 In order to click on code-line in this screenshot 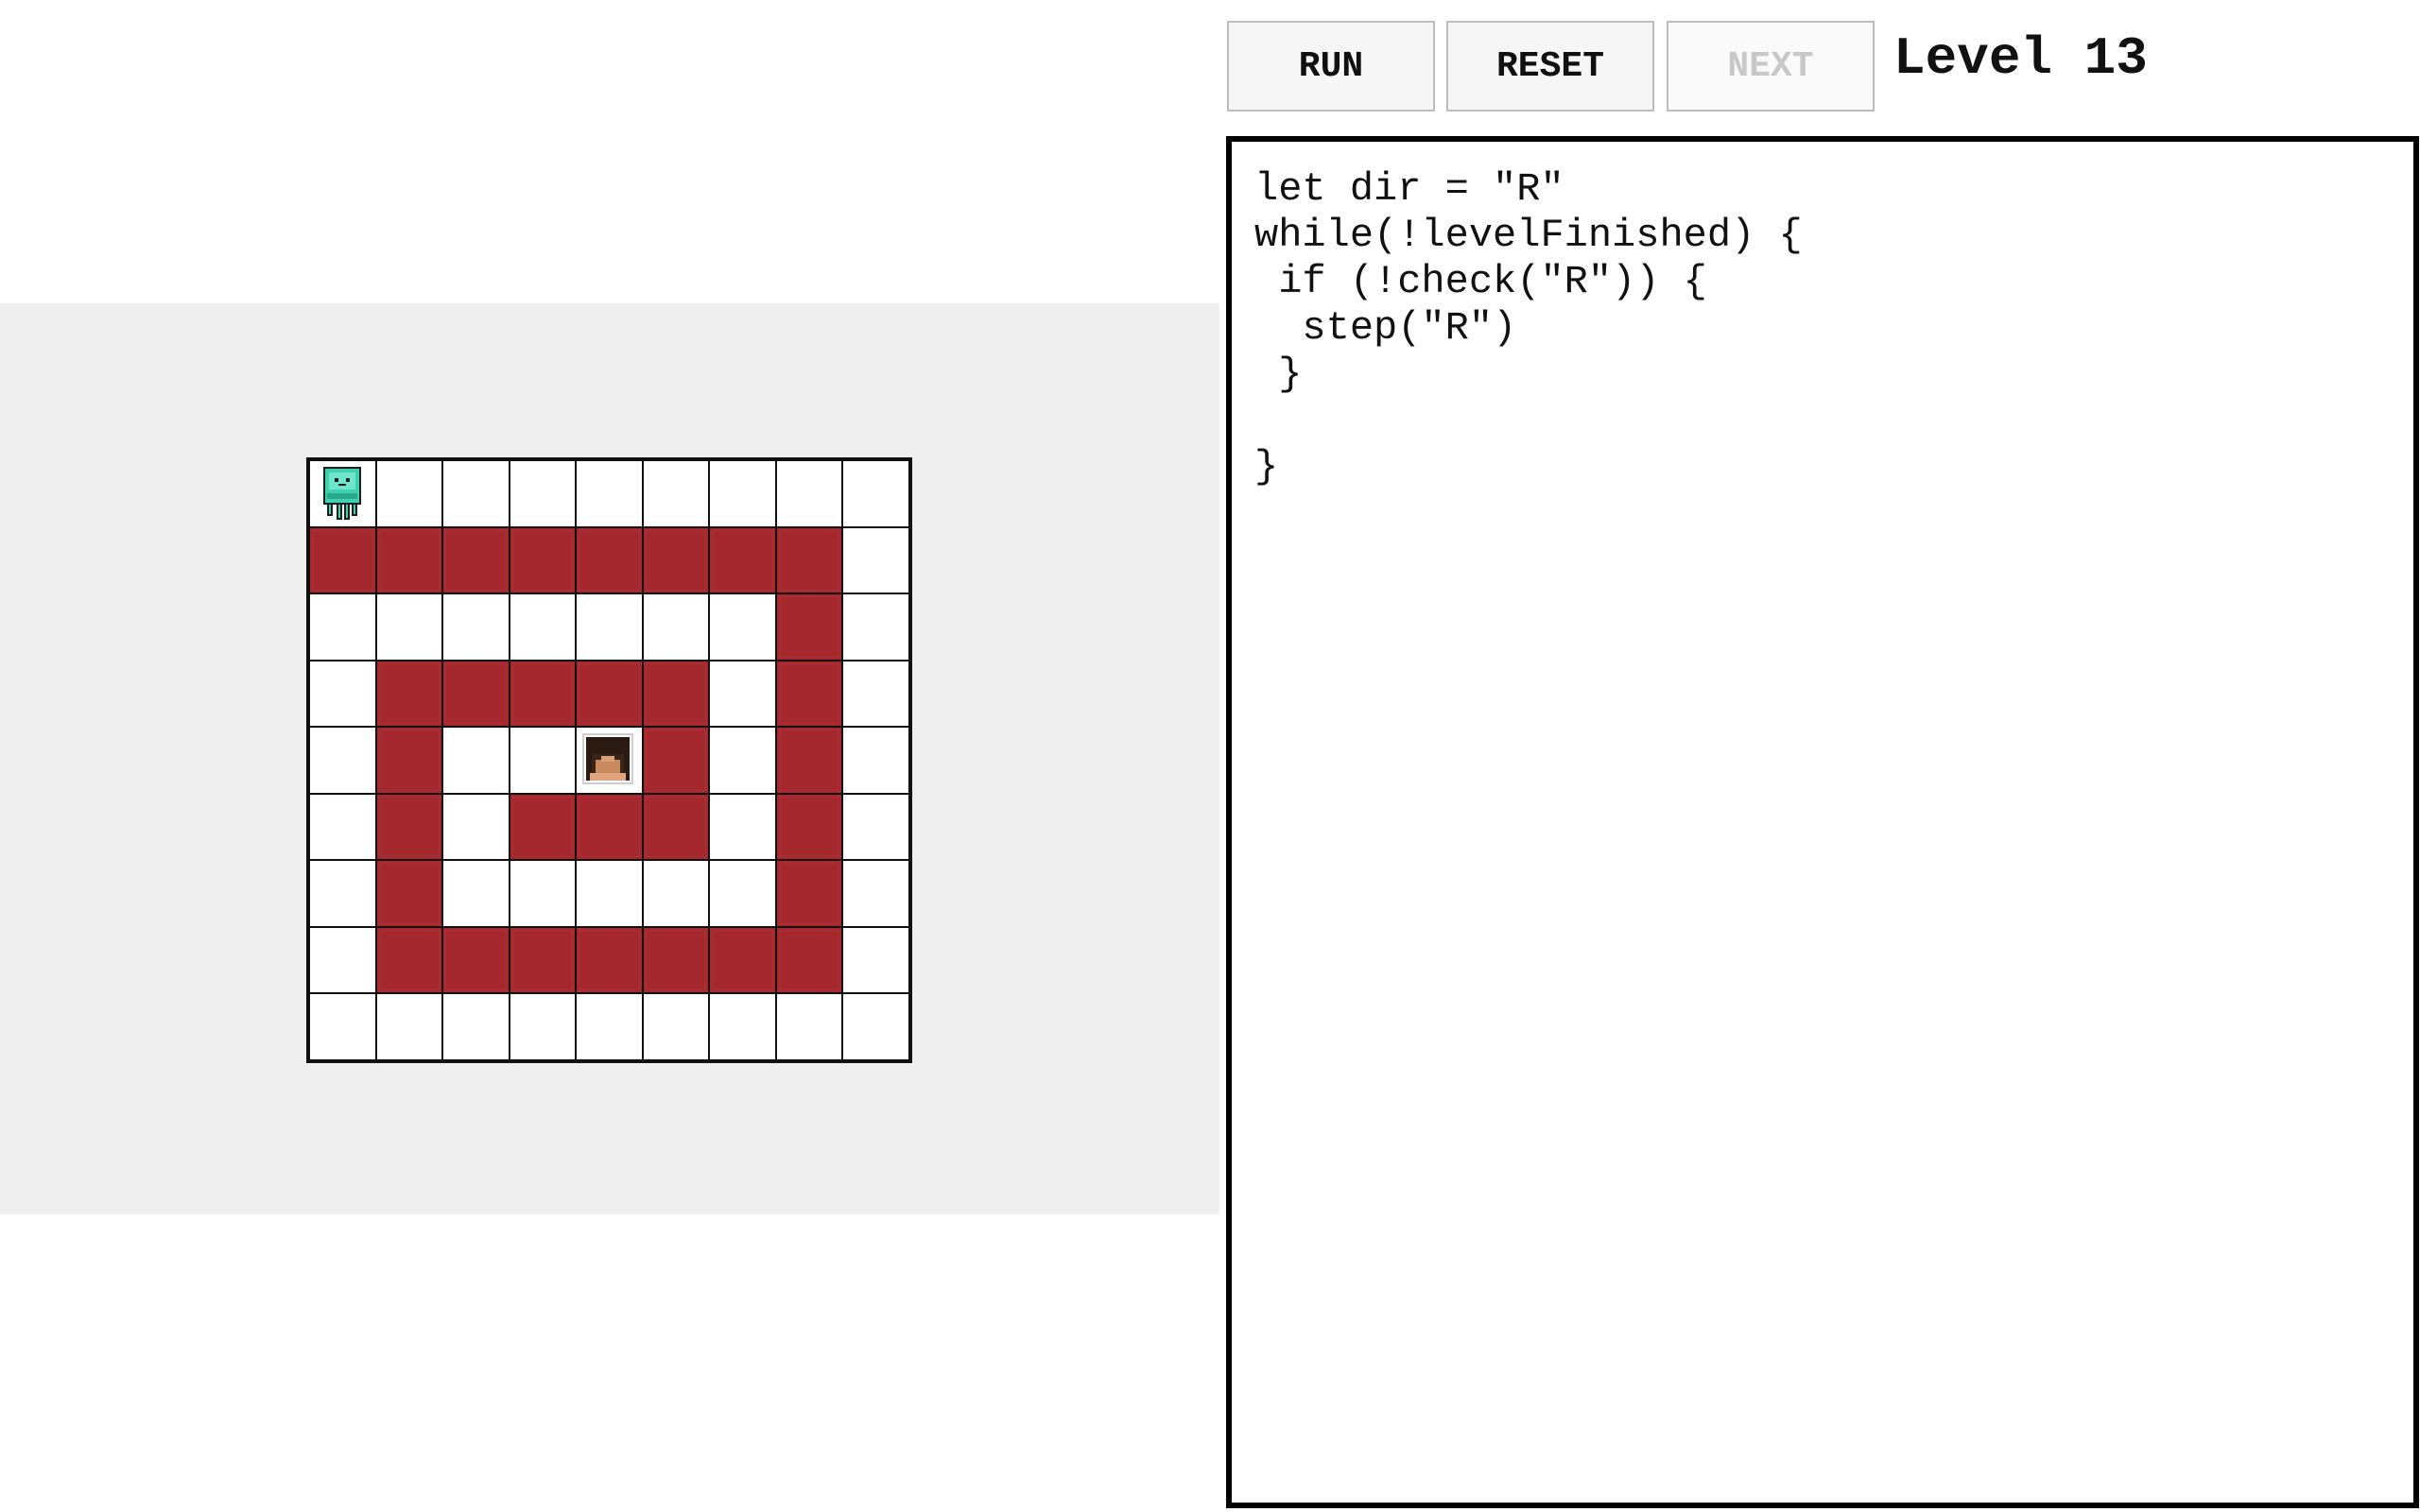, I will do `click(1822, 421)`.